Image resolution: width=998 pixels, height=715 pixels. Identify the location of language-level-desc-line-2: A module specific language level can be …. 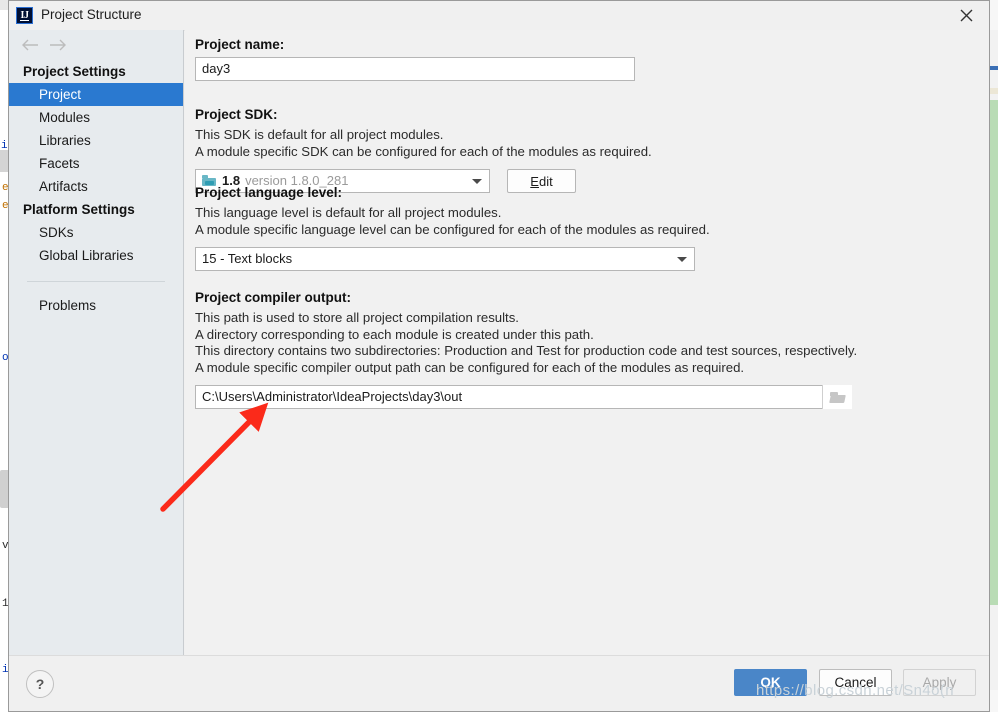
(452, 229).